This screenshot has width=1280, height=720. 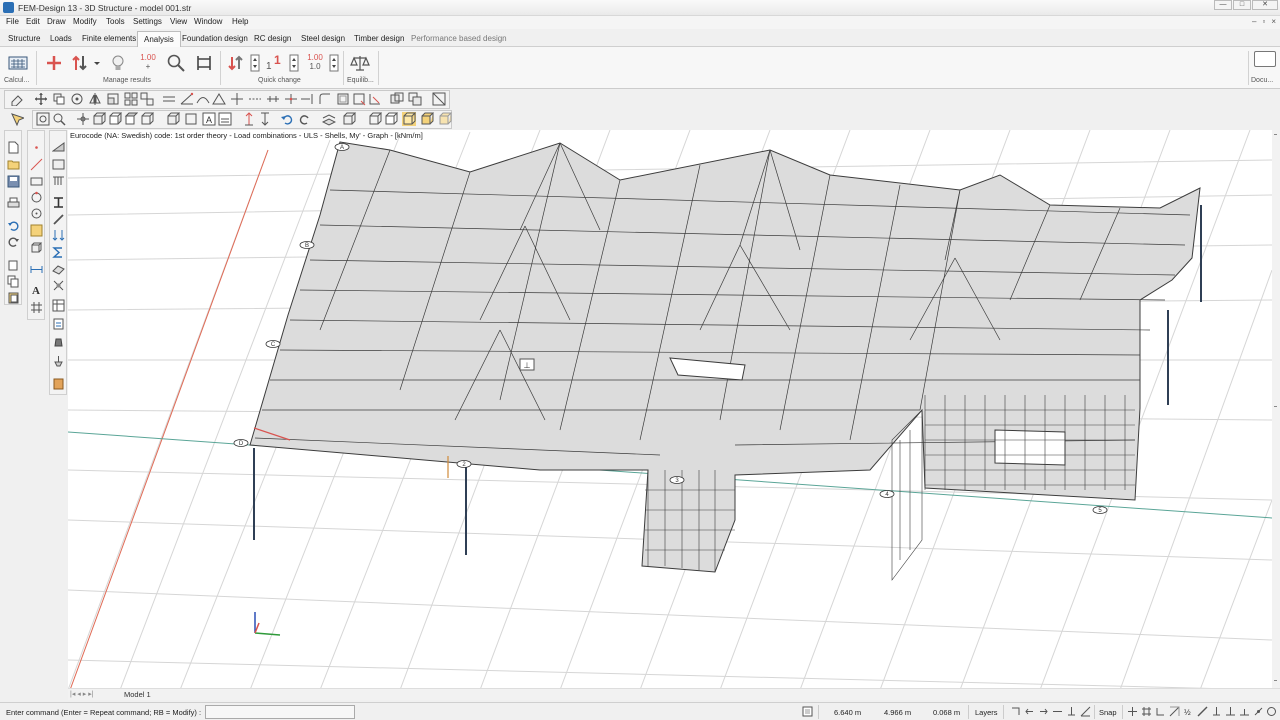 What do you see at coordinates (54, 63) in the screenshot?
I see `add-result-icon` at bounding box center [54, 63].